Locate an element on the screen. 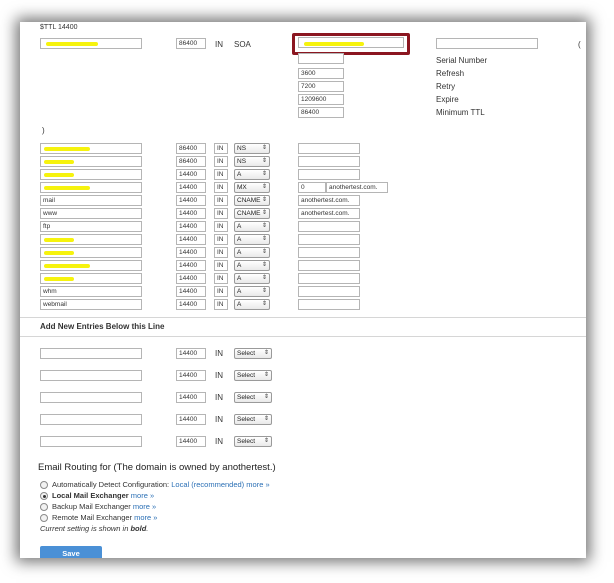 The height and width of the screenshot is (583, 614). save-button: Save is located at coordinates (71, 552).